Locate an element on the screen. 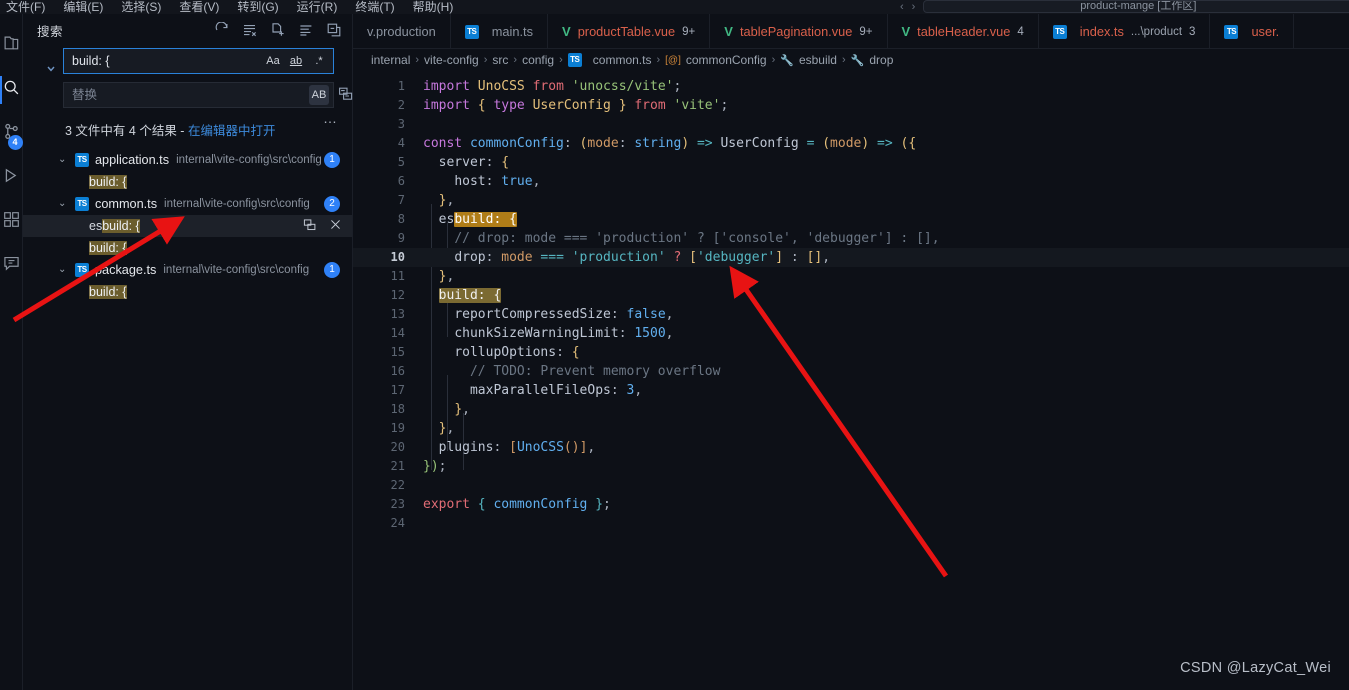 This screenshot has width=1349, height=690. code-line-14: 14 chunkSizeWarningLimit: 1500, is located at coordinates (851, 333).